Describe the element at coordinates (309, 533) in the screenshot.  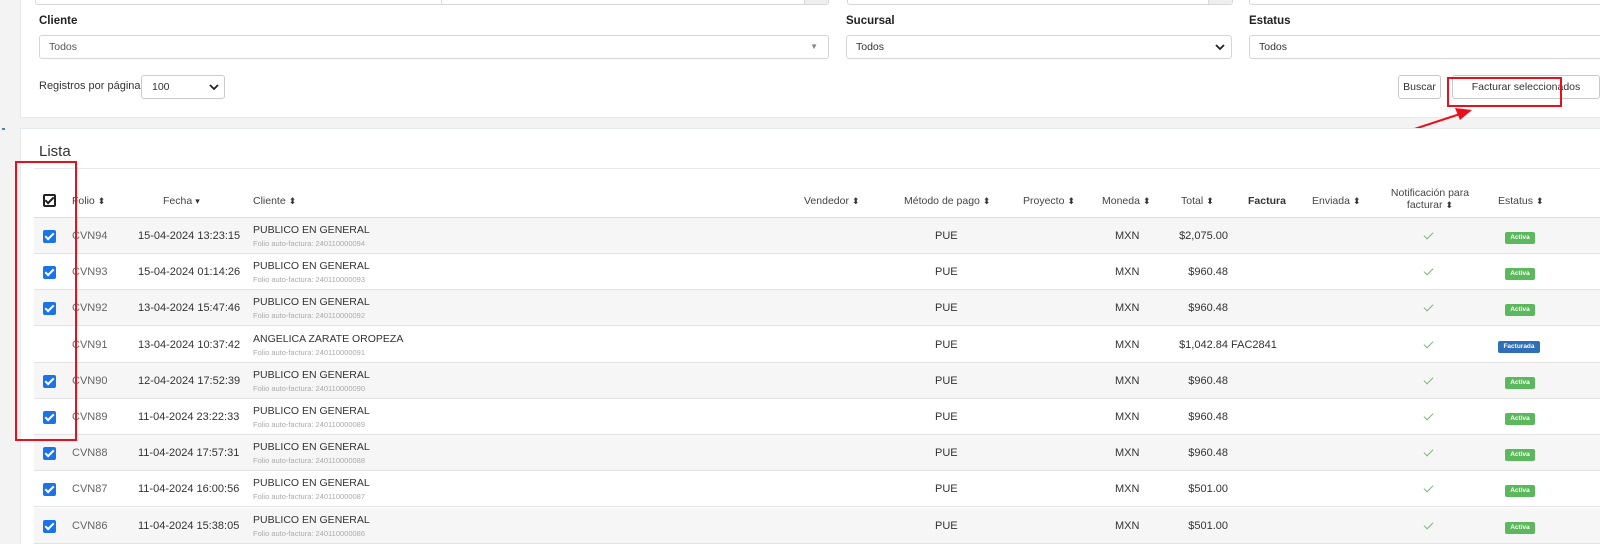
I see `folio-autofactura-cell: Folio auto-factura: 240110000086` at that location.